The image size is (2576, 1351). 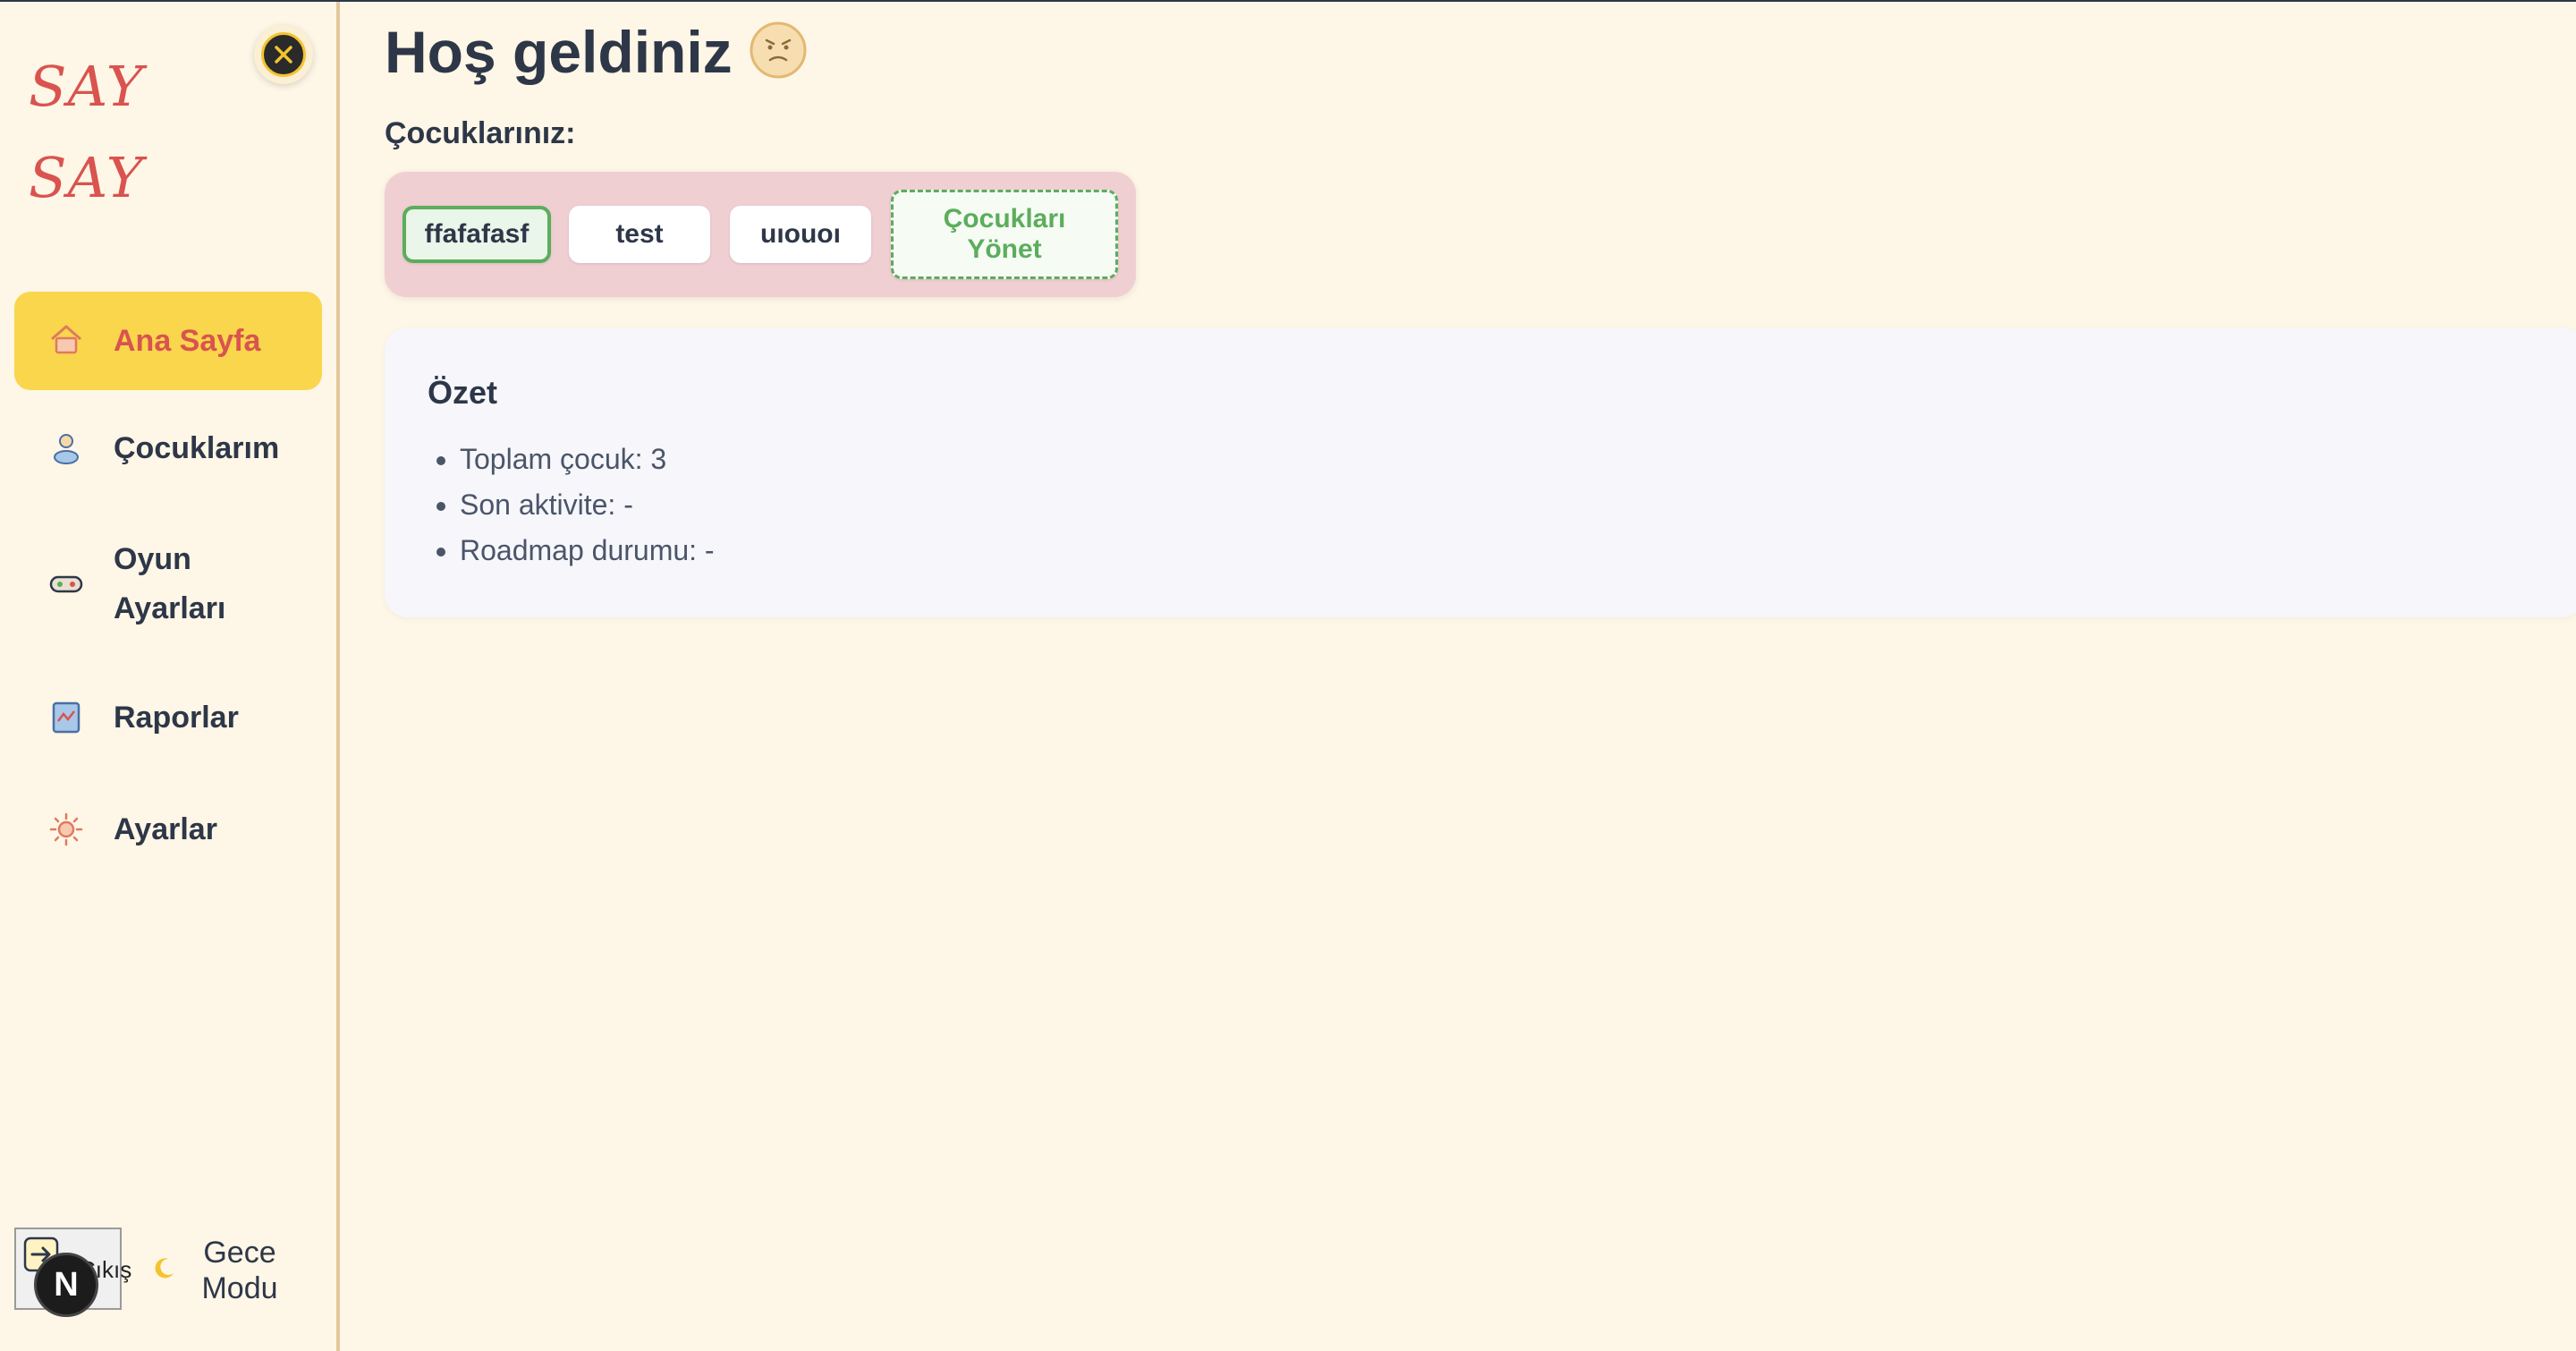 What do you see at coordinates (66, 718) in the screenshot?
I see `report-icon` at bounding box center [66, 718].